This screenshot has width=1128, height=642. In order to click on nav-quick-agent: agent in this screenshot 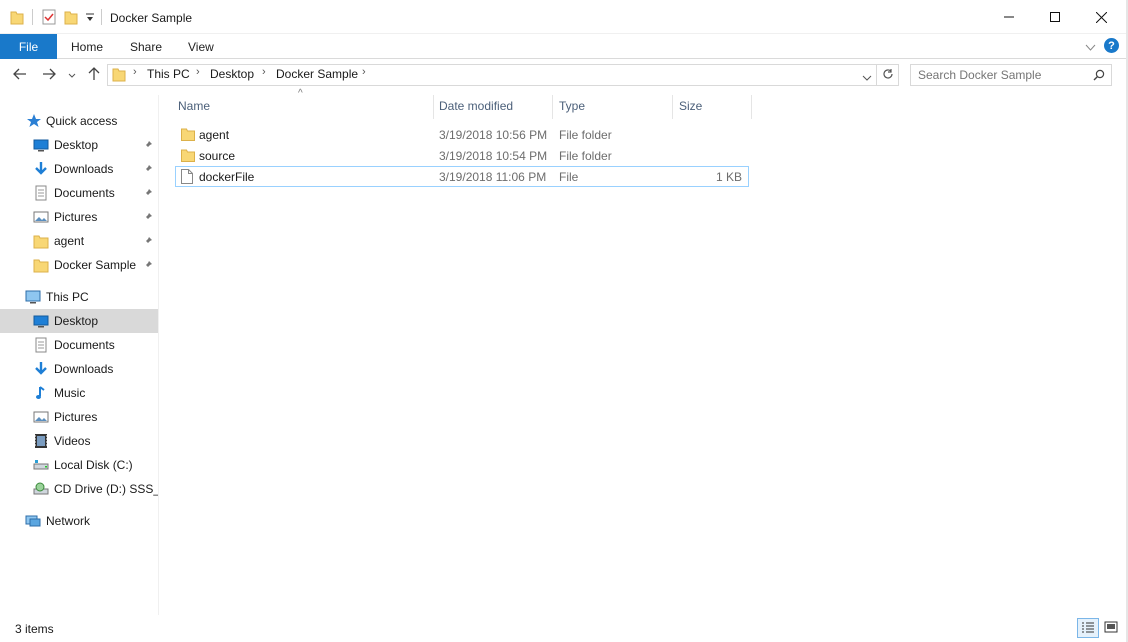, I will do `click(79, 241)`.